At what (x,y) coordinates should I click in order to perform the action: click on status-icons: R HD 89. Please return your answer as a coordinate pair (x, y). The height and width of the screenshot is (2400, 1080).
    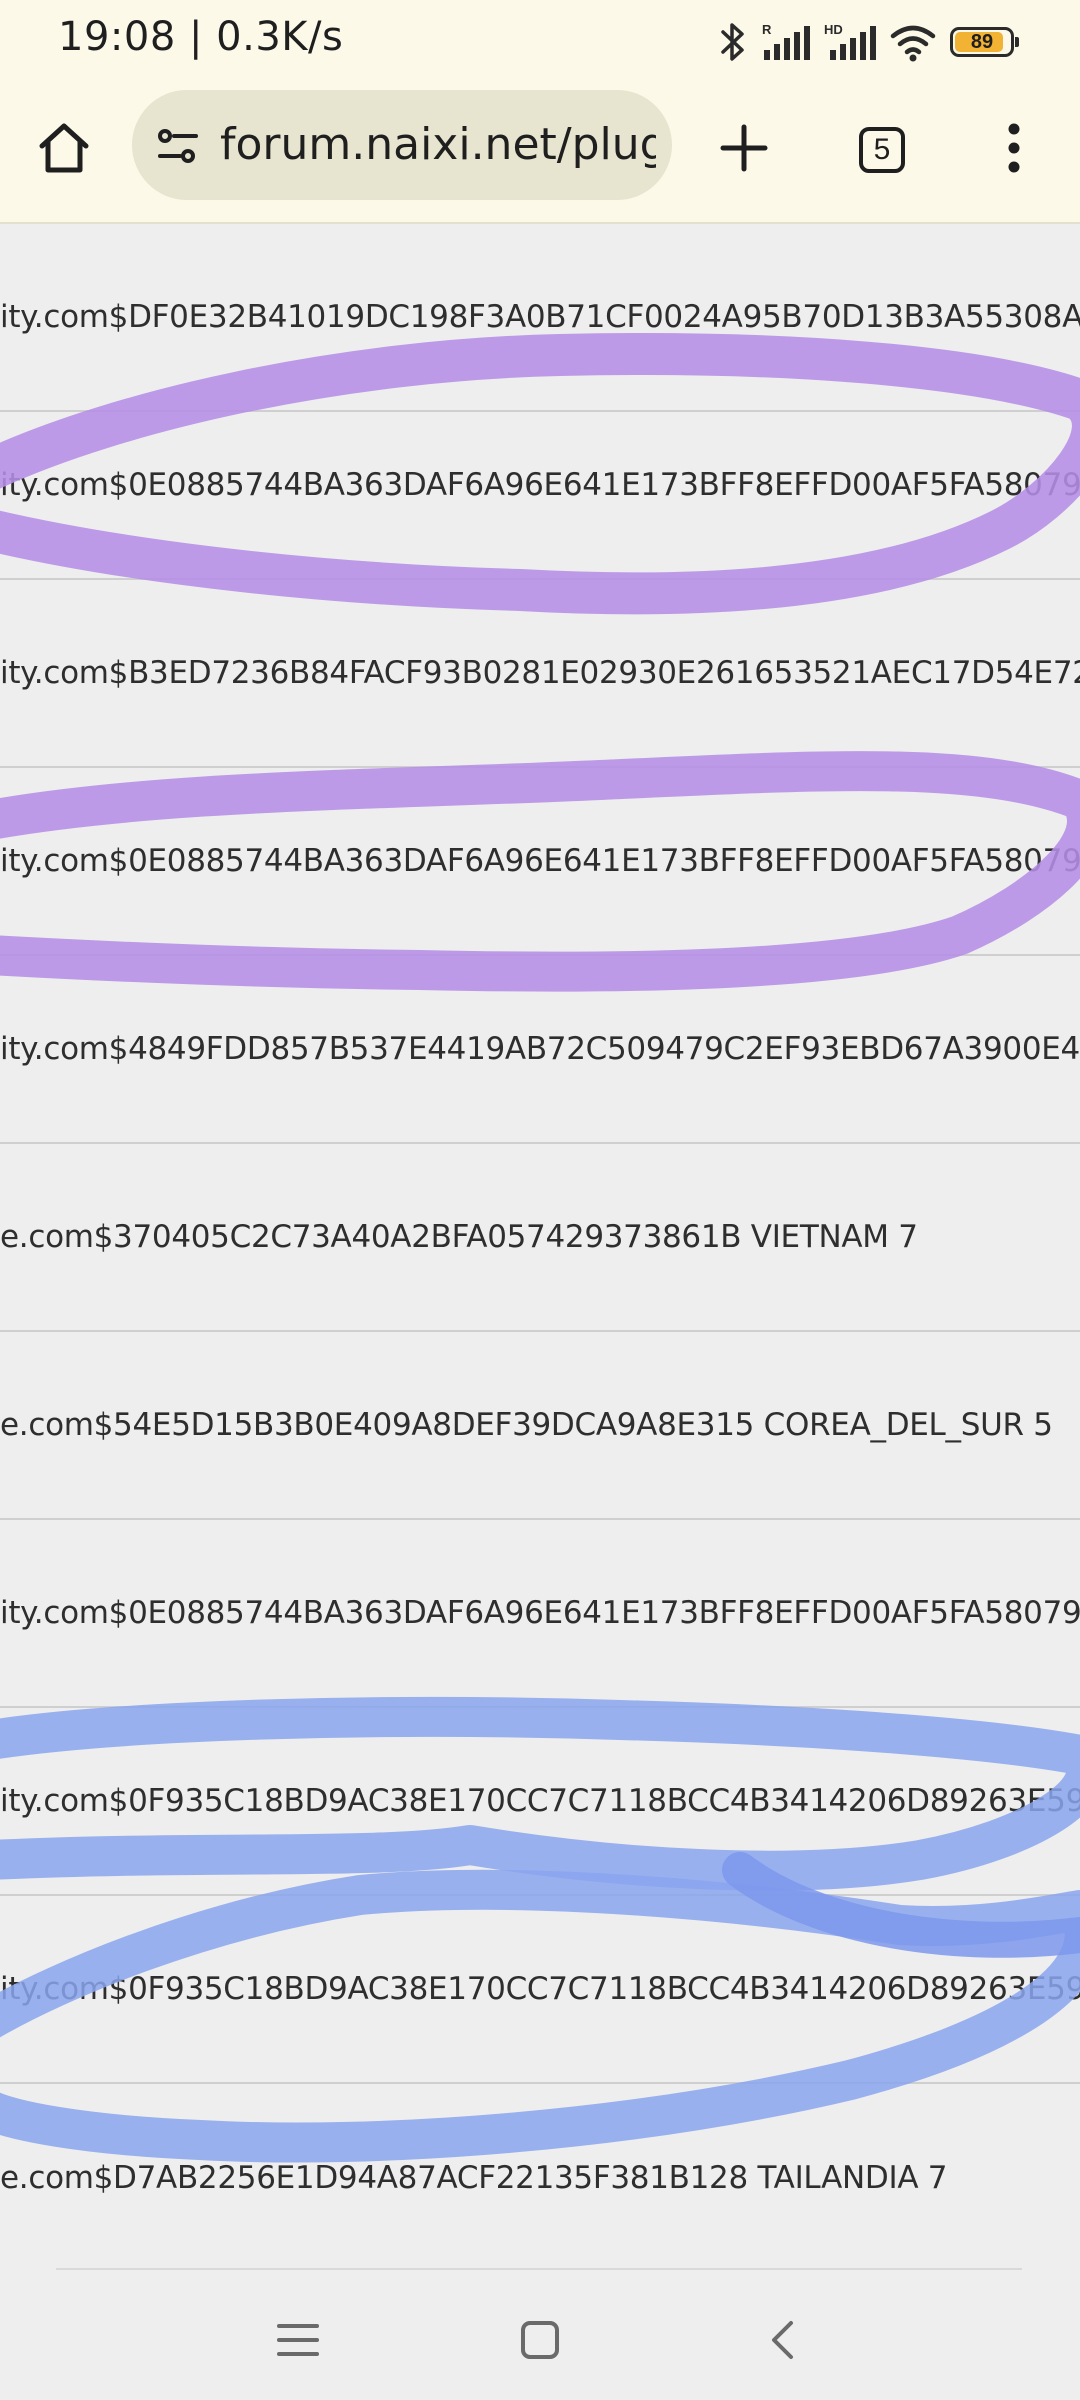
    Looking at the image, I should click on (869, 42).